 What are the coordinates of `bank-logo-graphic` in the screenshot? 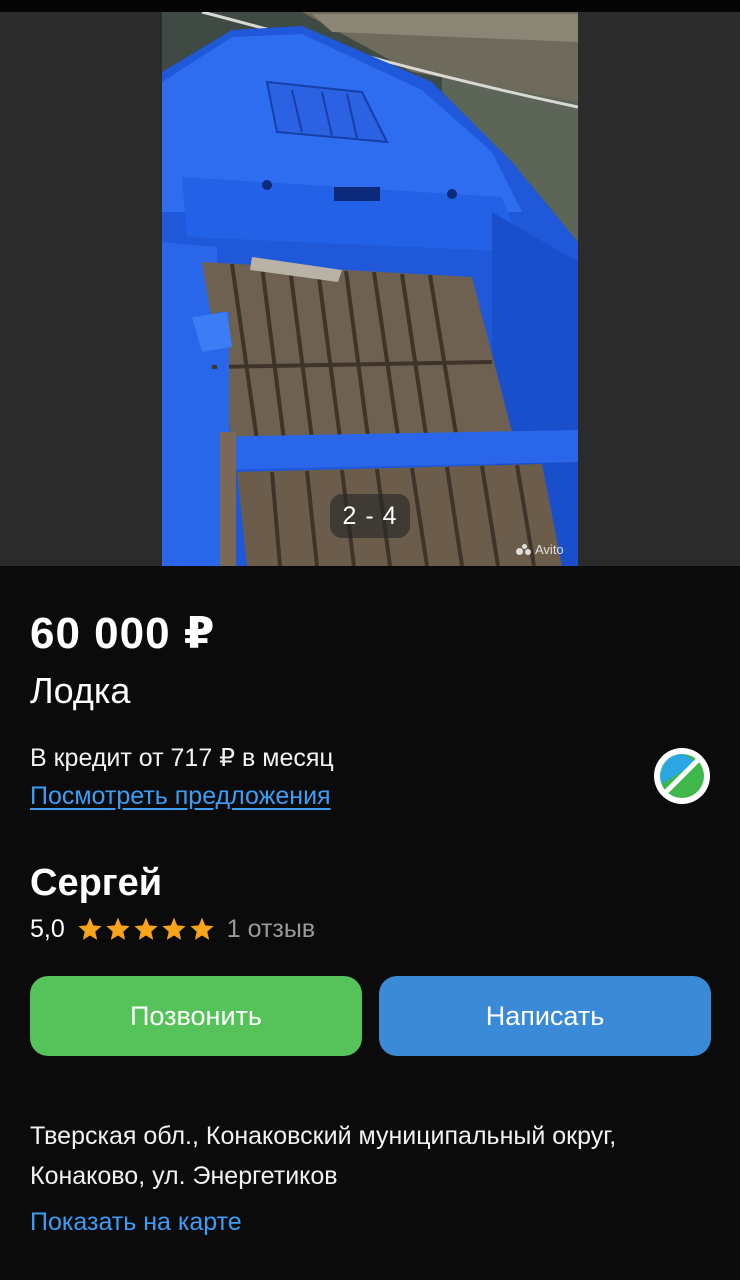 It's located at (682, 776).